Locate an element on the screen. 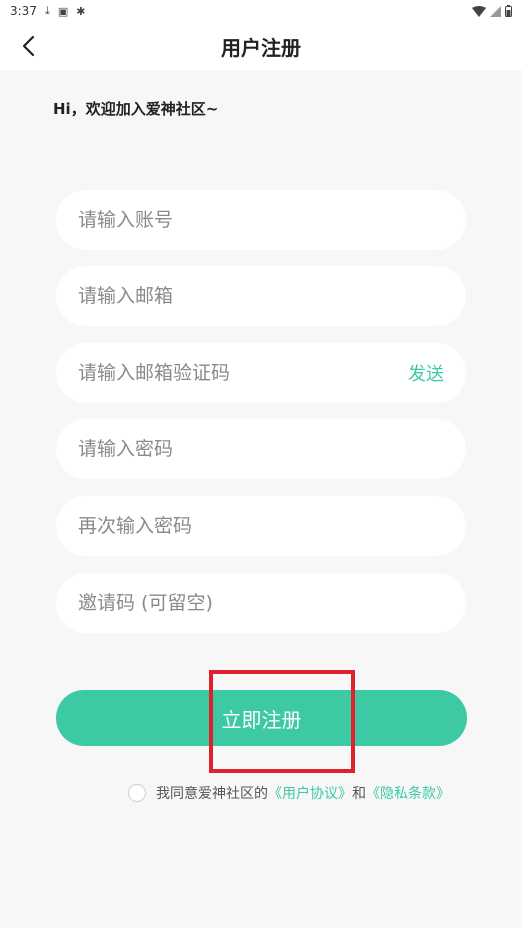  bug-icon: ✱ is located at coordinates (81, 11).